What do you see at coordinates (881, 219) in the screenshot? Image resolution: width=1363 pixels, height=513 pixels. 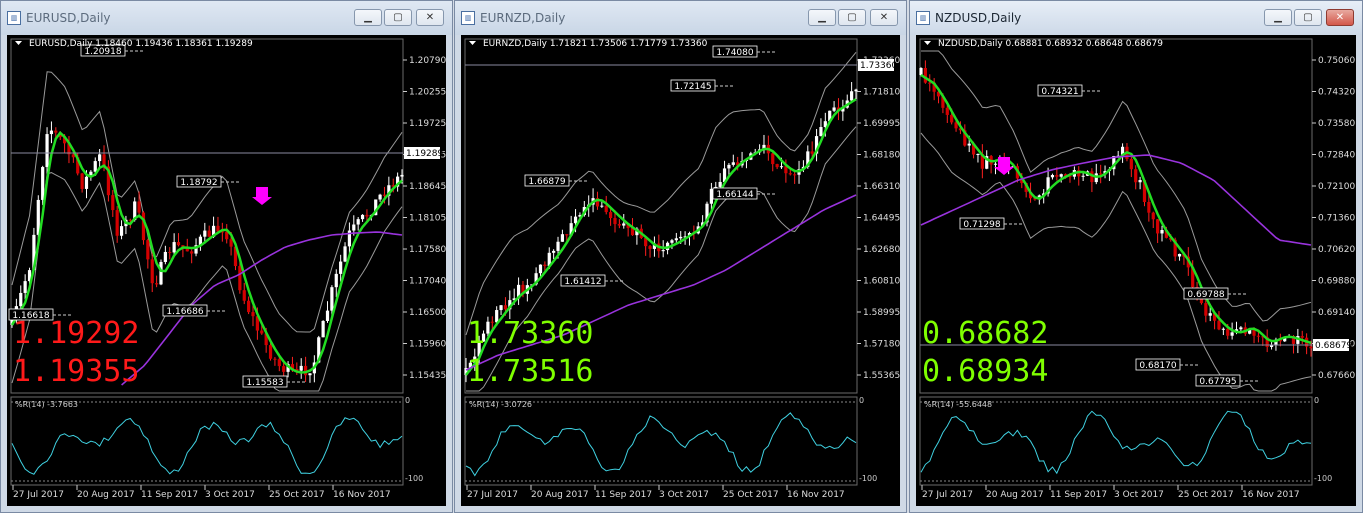 I see `price-tick: 1.64495` at bounding box center [881, 219].